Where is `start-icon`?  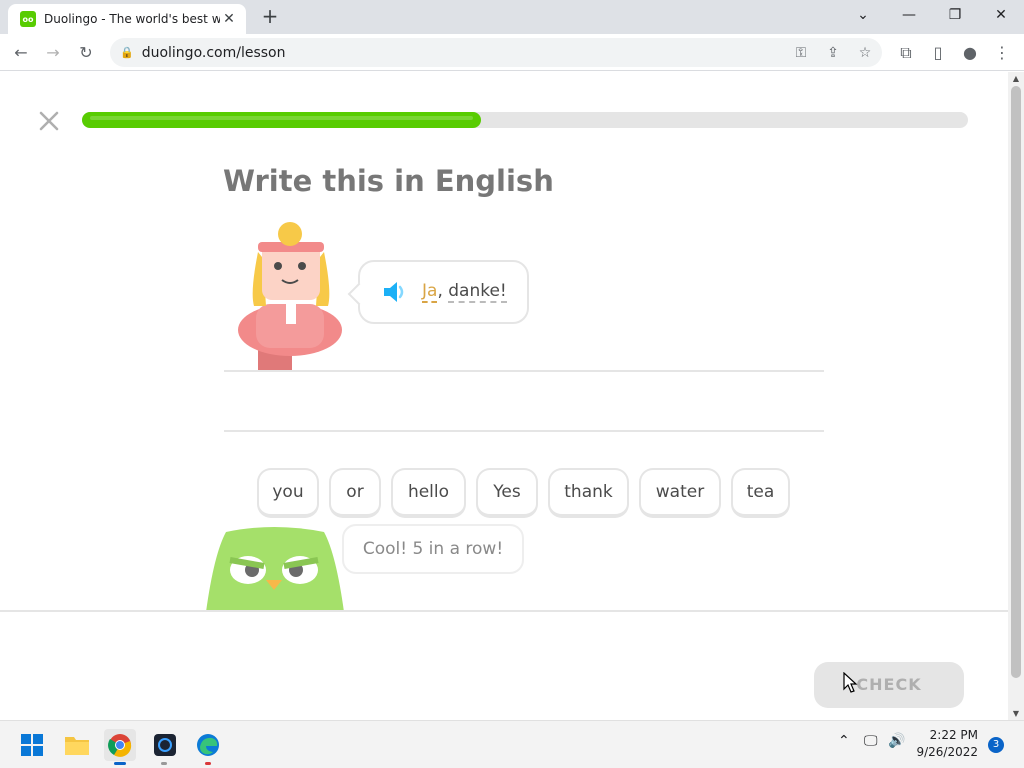
start-icon is located at coordinates (32, 745).